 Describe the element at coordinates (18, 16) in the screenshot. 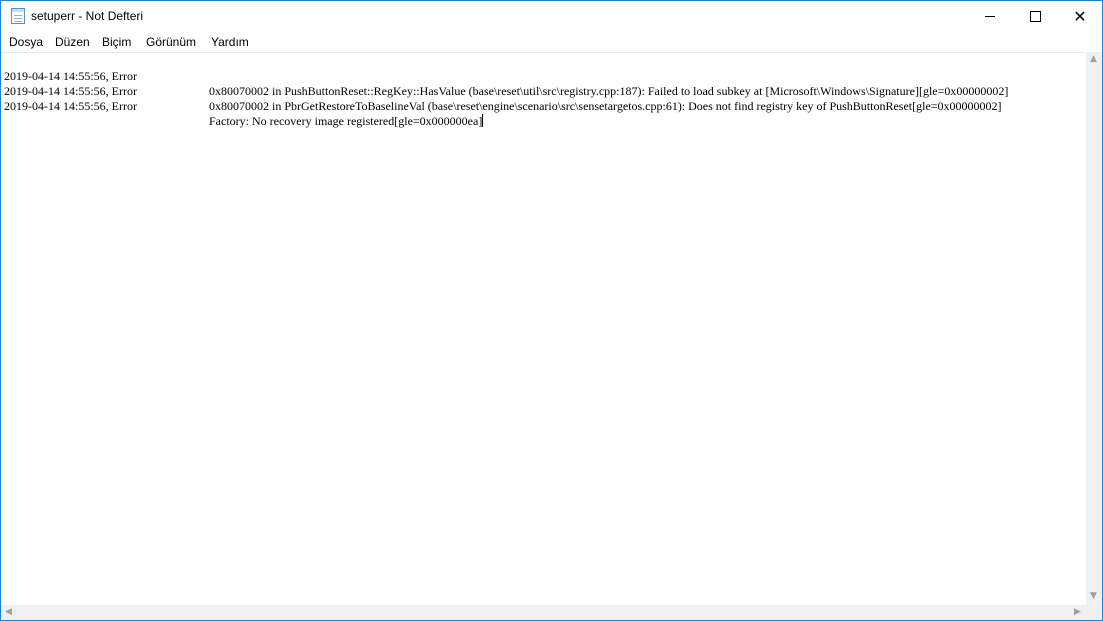

I see `notepad-icon` at that location.